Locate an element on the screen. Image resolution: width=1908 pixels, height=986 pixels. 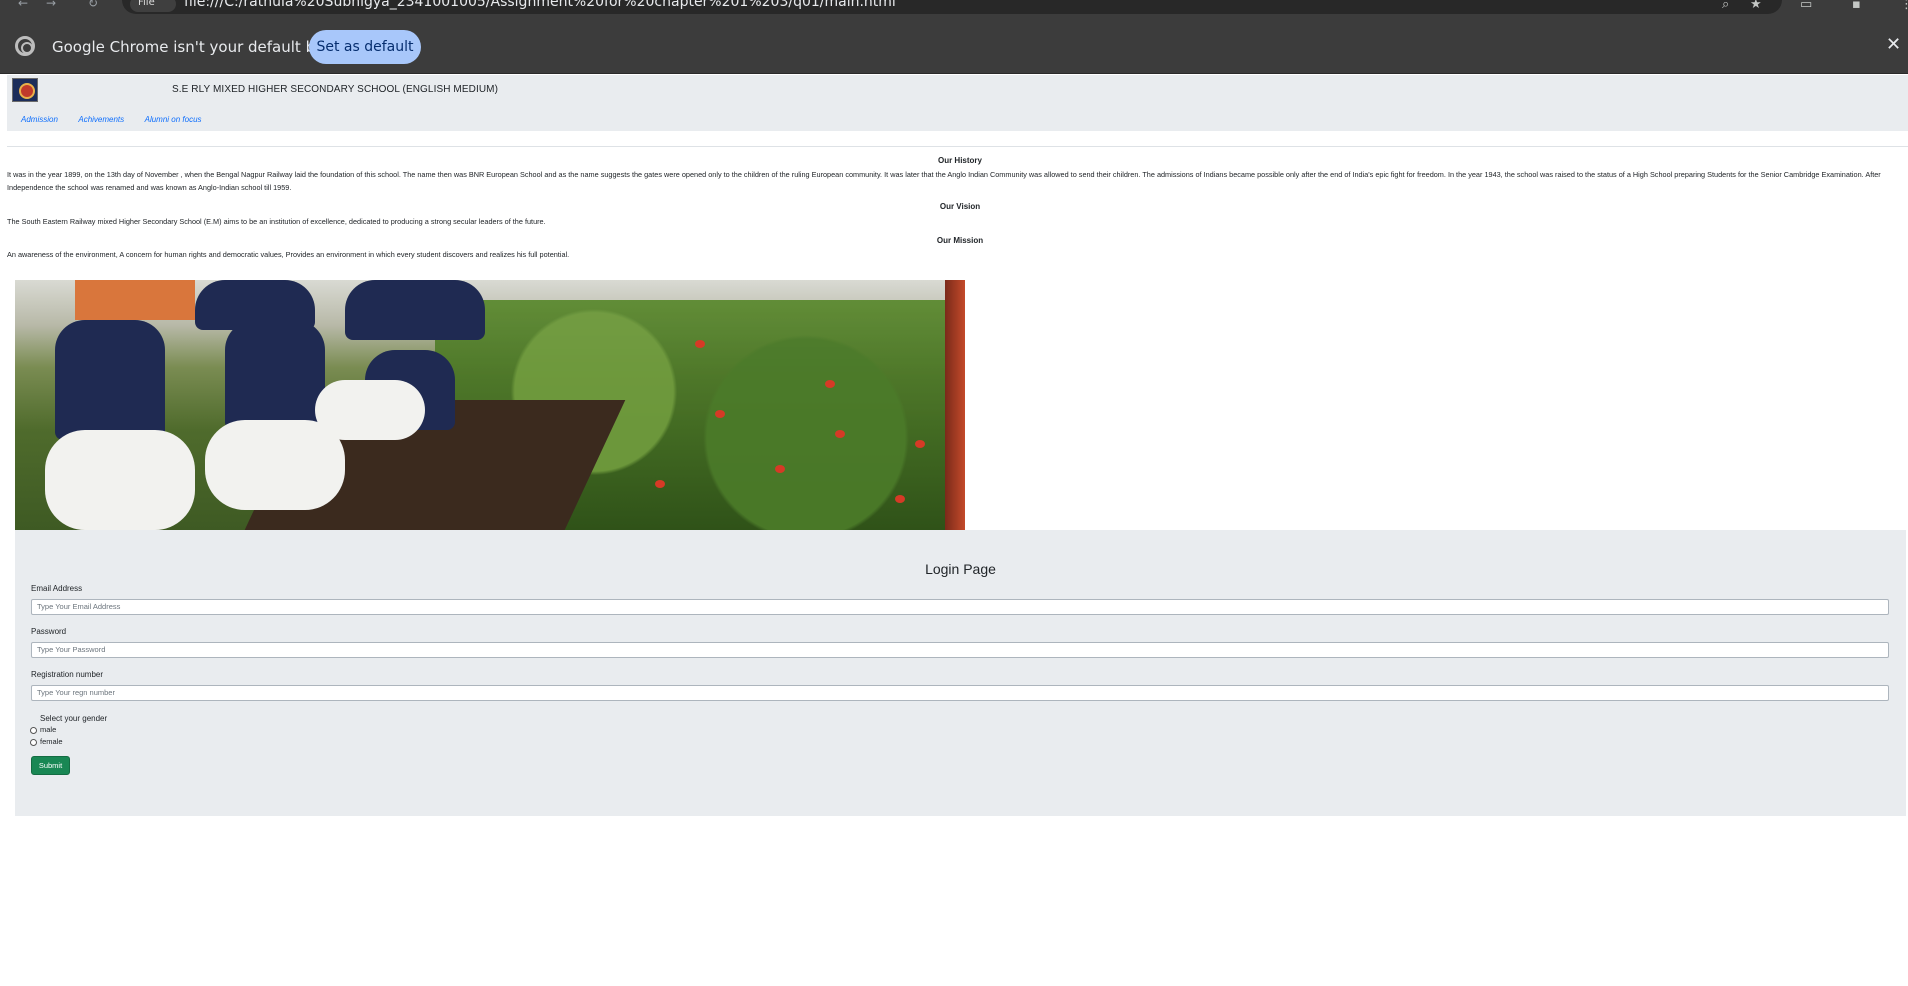
female-label: female is located at coordinates (51, 741).